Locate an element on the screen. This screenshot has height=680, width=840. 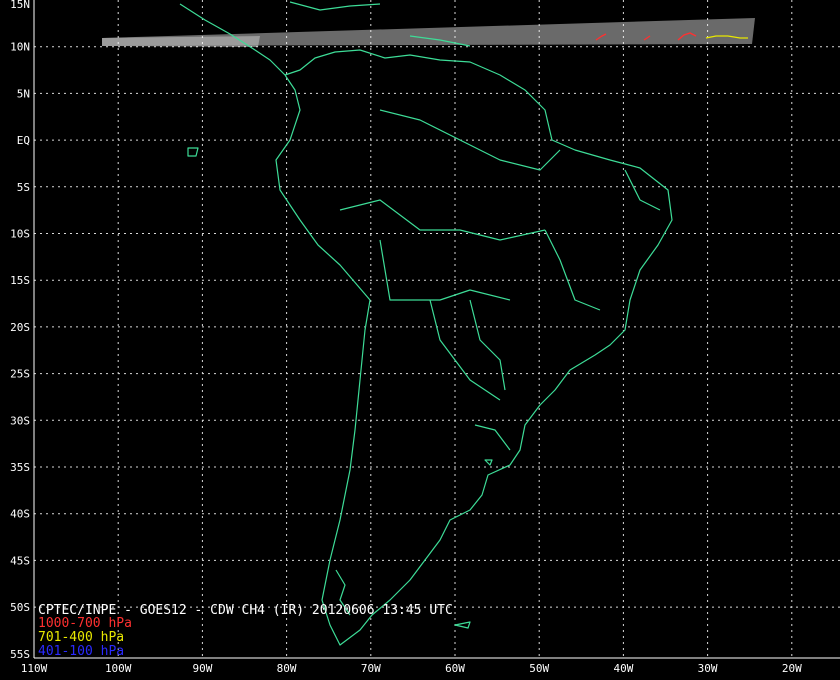
lat-label: 25S is located at coordinates (20, 374).